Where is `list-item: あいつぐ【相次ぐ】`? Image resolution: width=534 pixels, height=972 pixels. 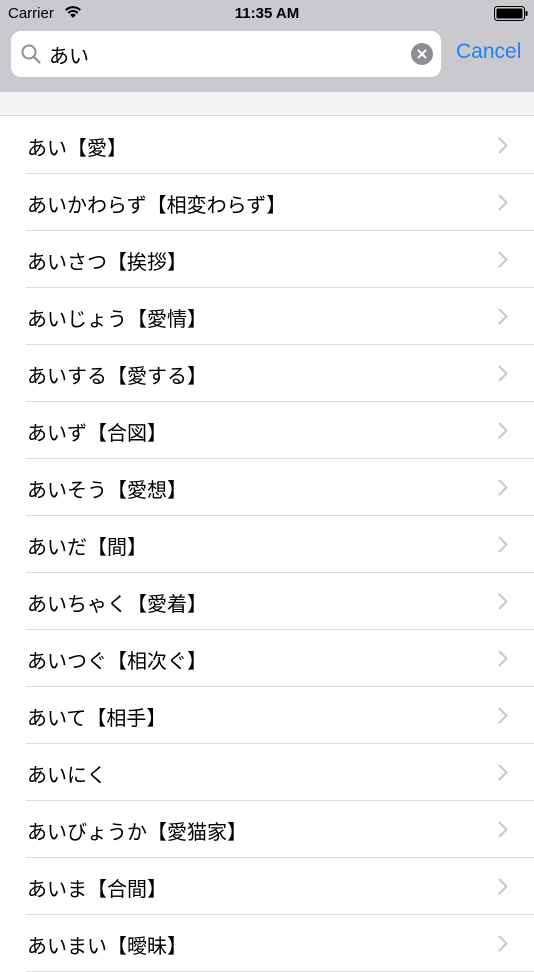 list-item: あいつぐ【相次ぐ】 is located at coordinates (267, 658).